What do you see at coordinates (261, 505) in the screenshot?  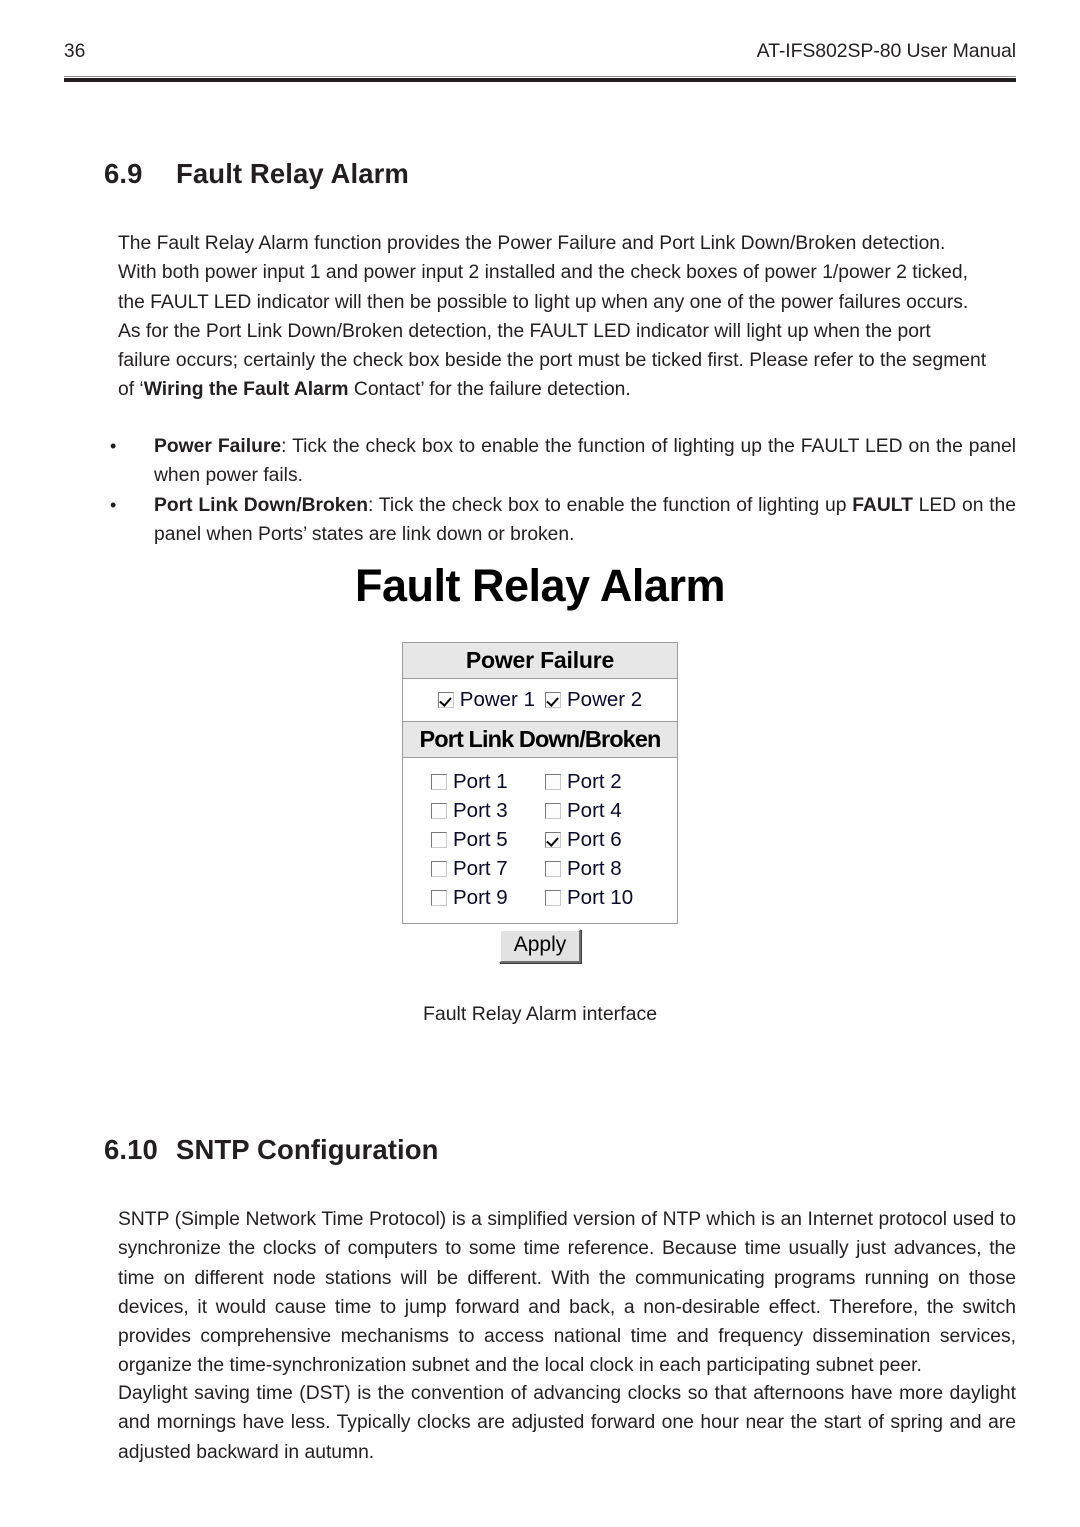 I see `bullet-lead-port-link: Port Link Down/Broken` at bounding box center [261, 505].